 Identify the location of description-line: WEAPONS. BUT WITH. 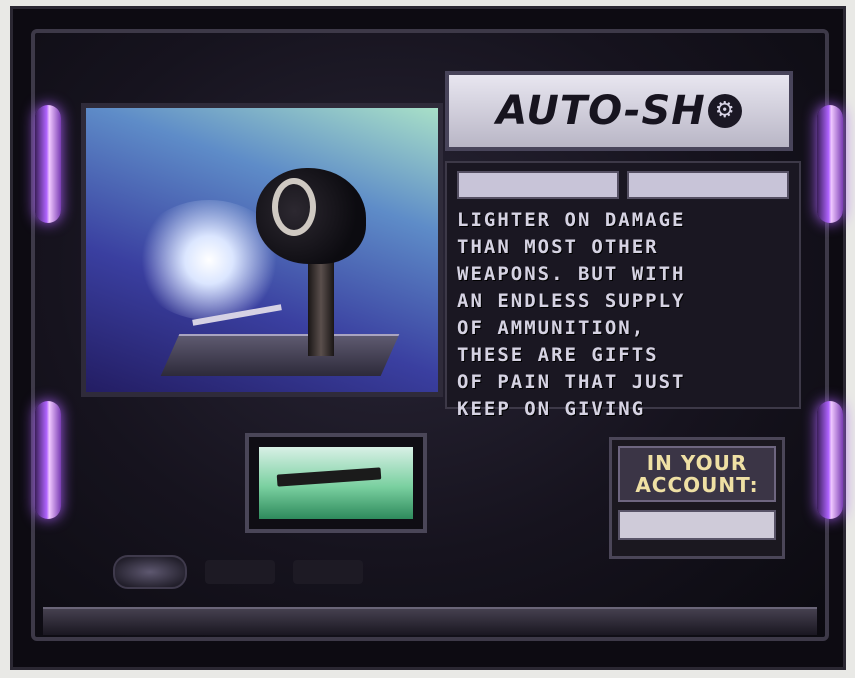
(571, 274).